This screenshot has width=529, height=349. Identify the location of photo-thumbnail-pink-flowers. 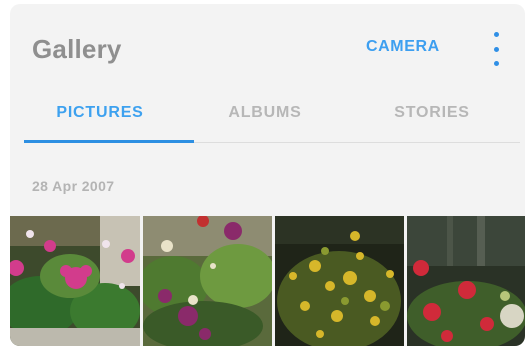
(75, 281).